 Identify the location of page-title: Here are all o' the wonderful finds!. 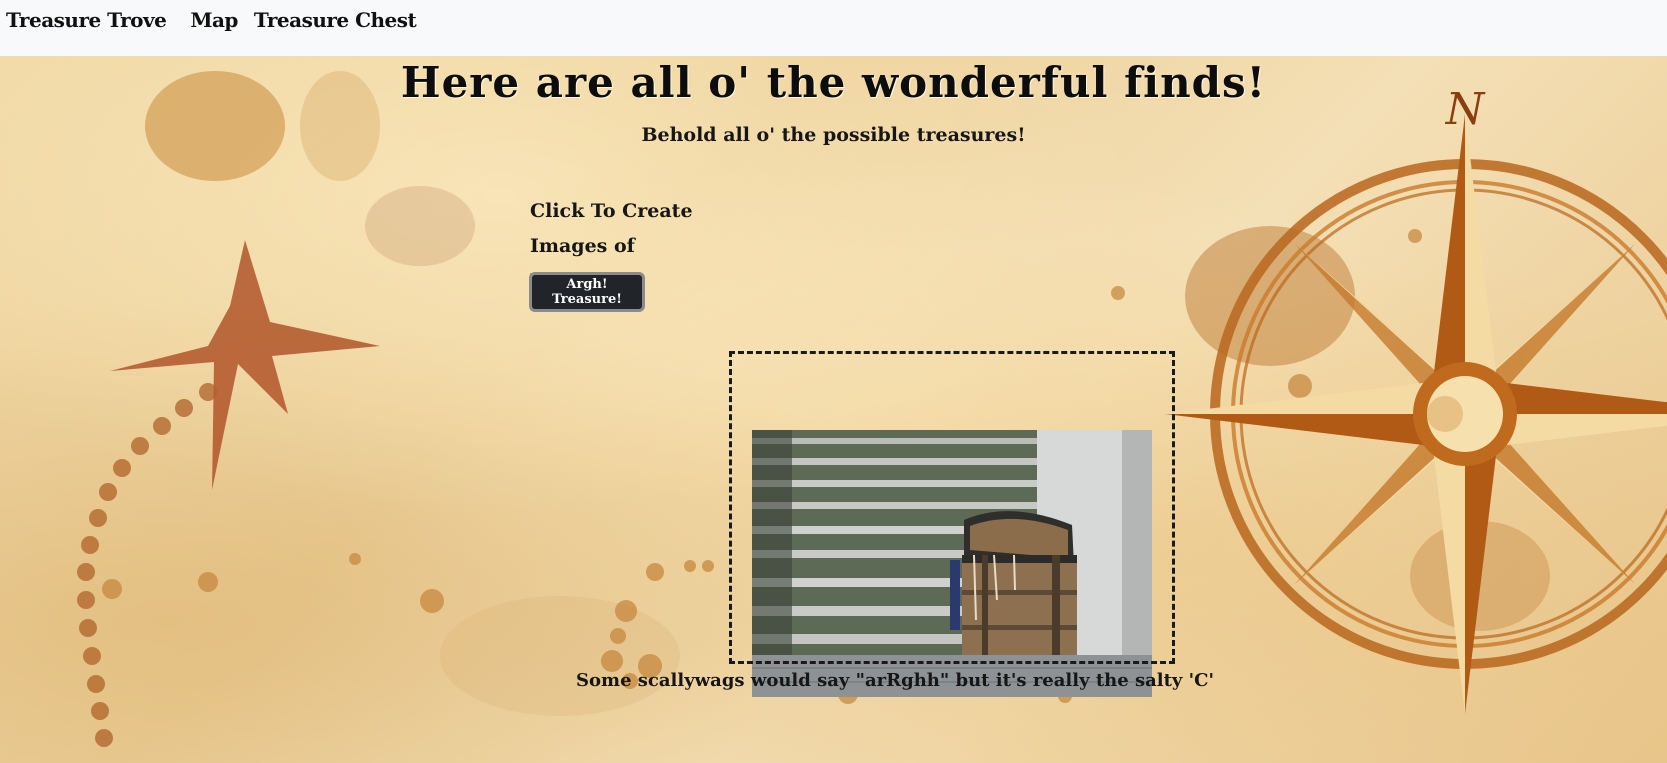
(833, 82).